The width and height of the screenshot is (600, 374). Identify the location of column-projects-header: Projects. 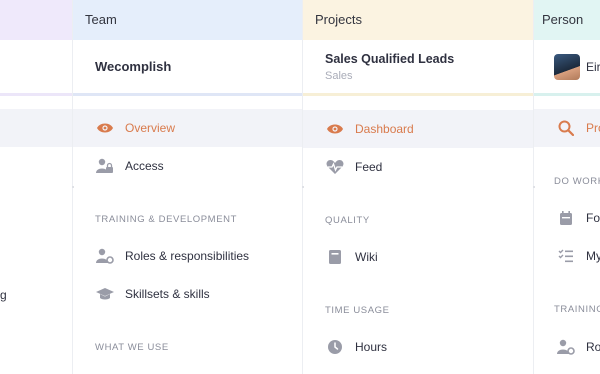
(418, 20).